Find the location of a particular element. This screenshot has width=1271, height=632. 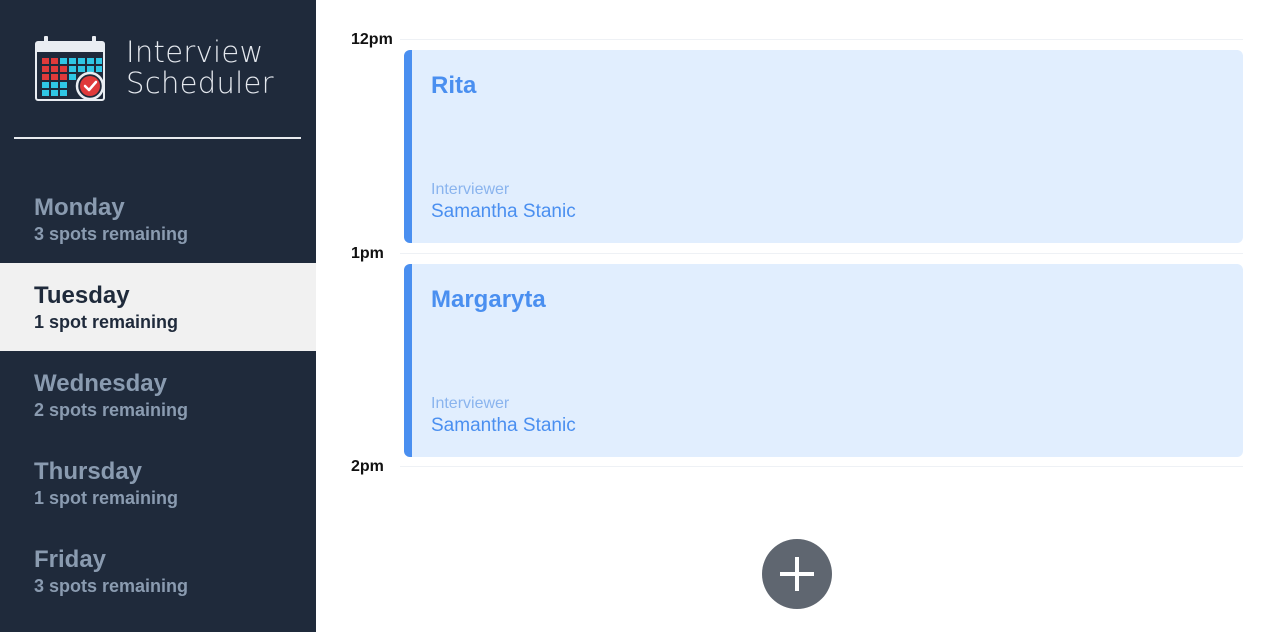

day-name: Thursday is located at coordinates (88, 471).